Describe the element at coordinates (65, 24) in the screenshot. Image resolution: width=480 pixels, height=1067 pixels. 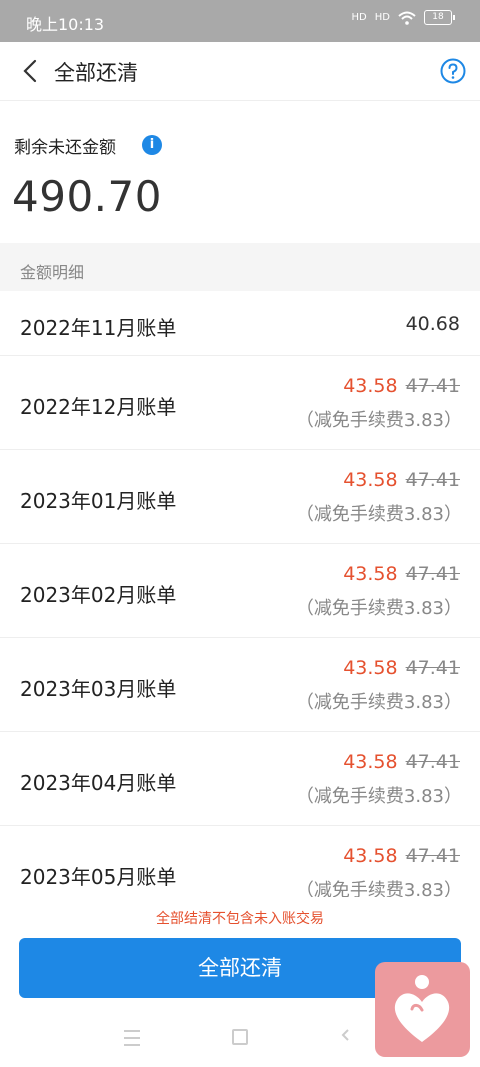
I see `status-time: 晚上10:13` at that location.